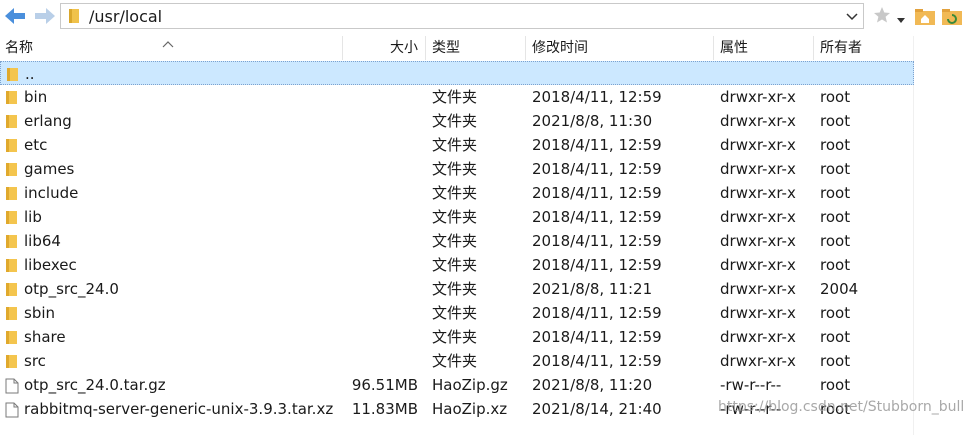  I want to click on file-name: erlang, so click(48, 121).